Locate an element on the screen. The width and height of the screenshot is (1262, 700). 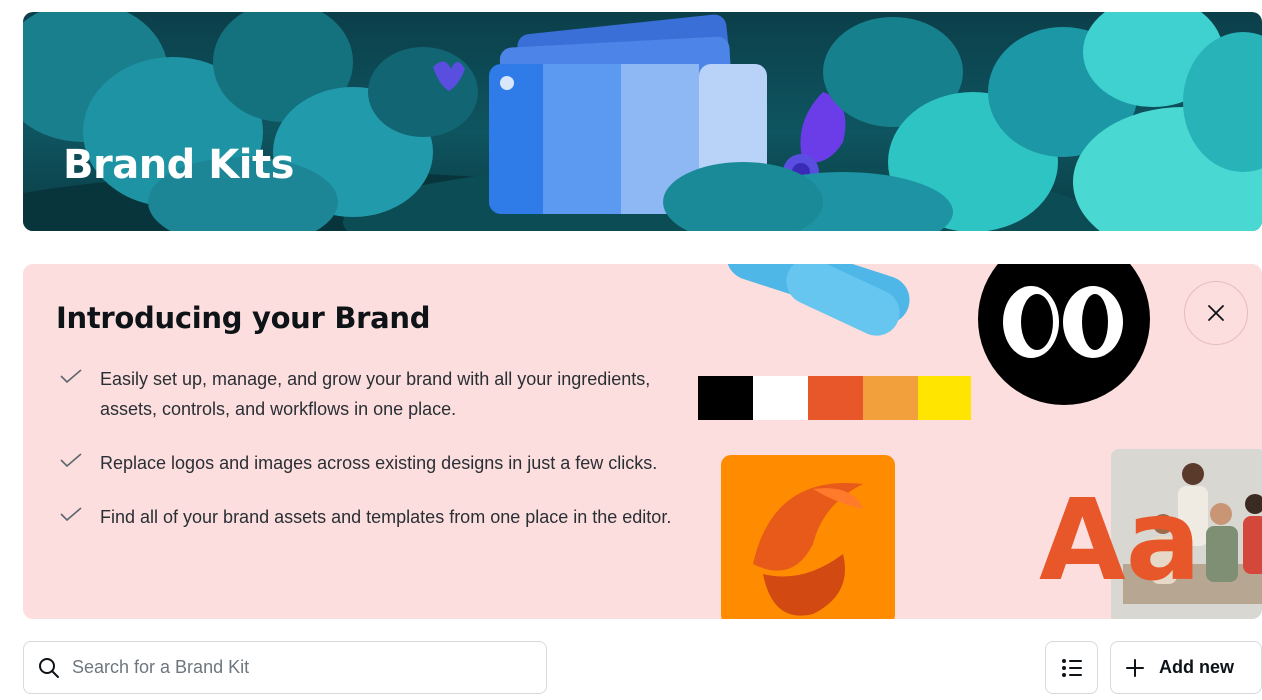
search-input is located at coordinates (292, 667).